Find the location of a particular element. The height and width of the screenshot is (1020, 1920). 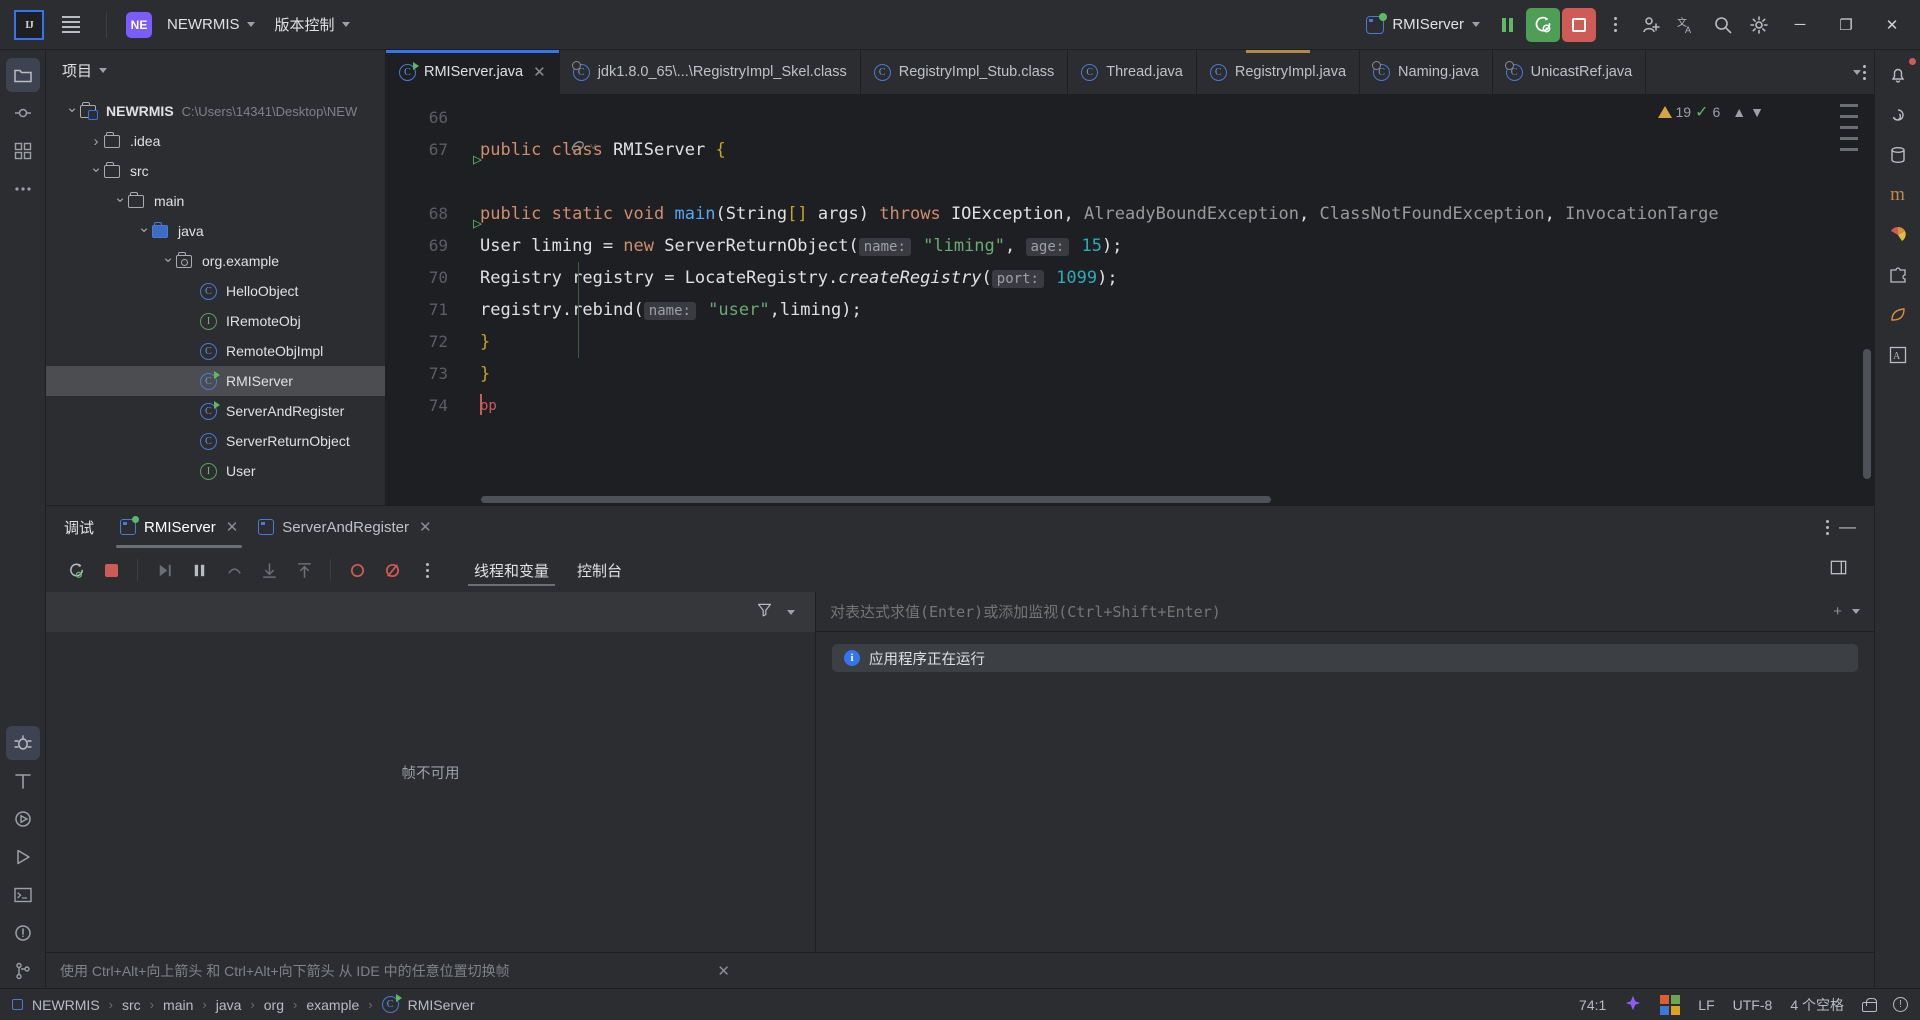

debug-subtab-console: 控制台 is located at coordinates (599, 570).